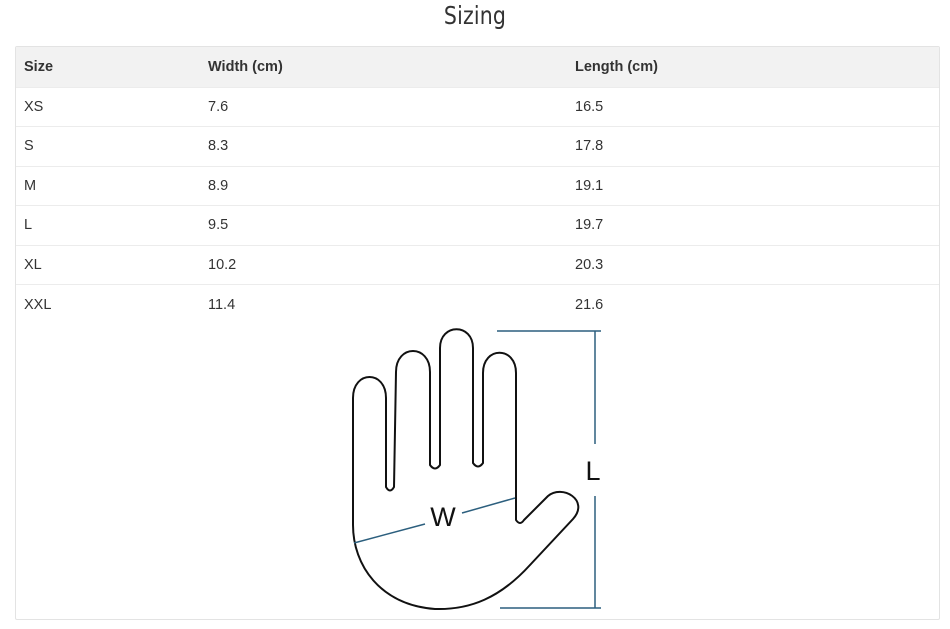 The width and height of the screenshot is (950, 629). What do you see at coordinates (38, 304) in the screenshot?
I see `cell-size: XXL` at bounding box center [38, 304].